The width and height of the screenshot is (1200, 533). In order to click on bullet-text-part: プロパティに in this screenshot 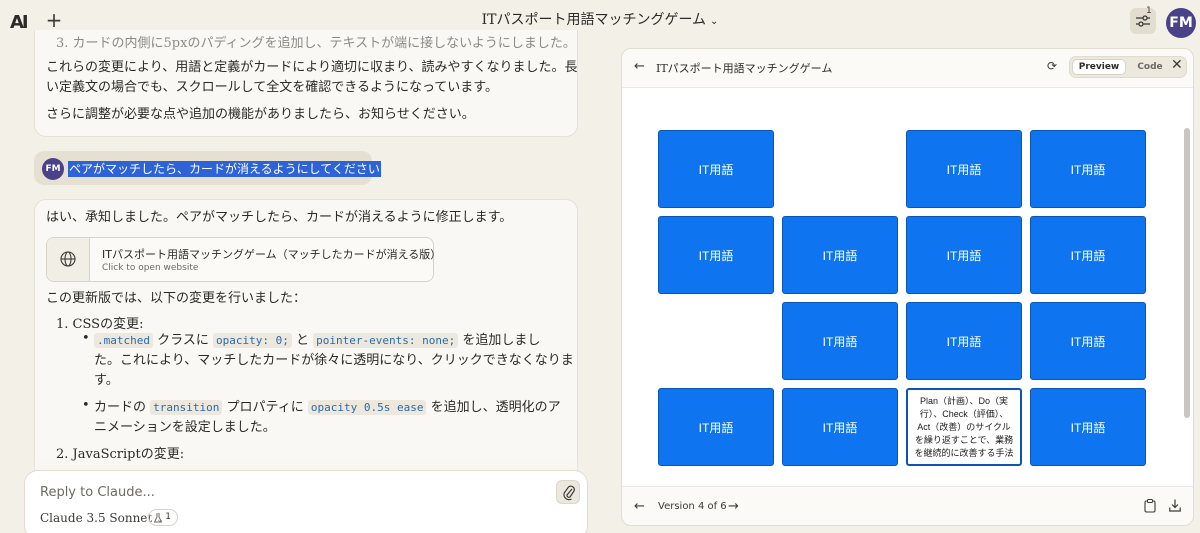, I will do `click(265, 407)`.